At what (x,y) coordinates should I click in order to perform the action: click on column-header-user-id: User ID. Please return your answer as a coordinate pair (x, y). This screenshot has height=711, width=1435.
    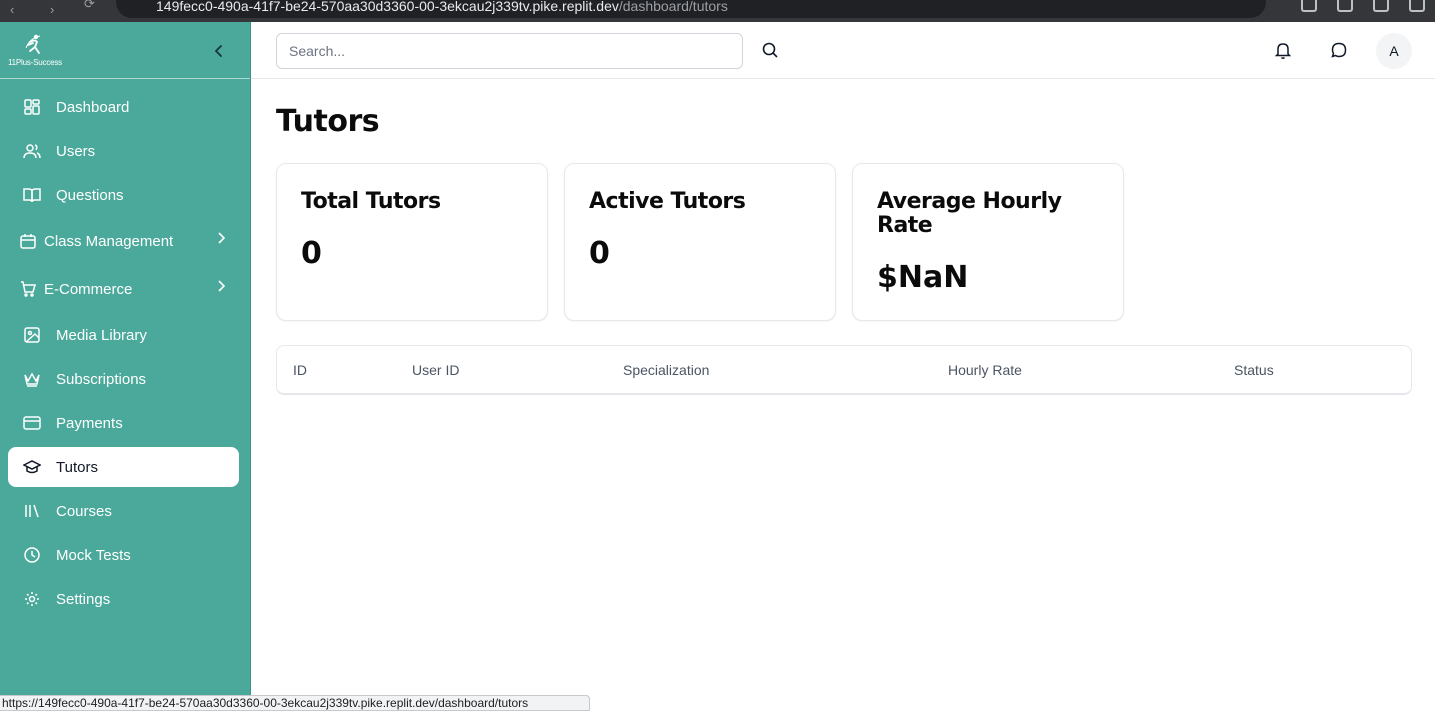
    Looking at the image, I should click on (435, 370).